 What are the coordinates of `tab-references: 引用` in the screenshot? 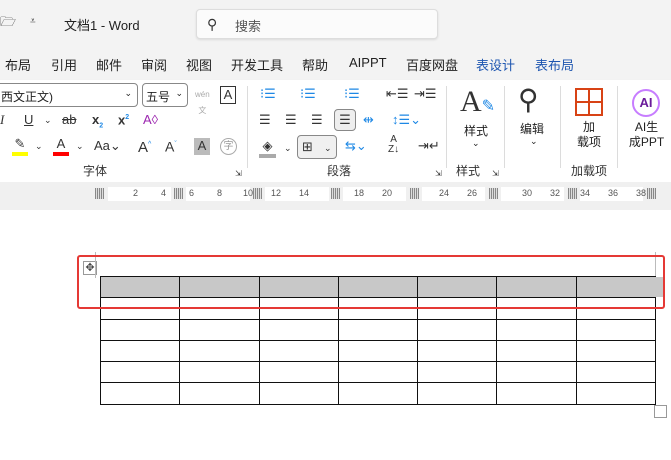 It's located at (64, 64).